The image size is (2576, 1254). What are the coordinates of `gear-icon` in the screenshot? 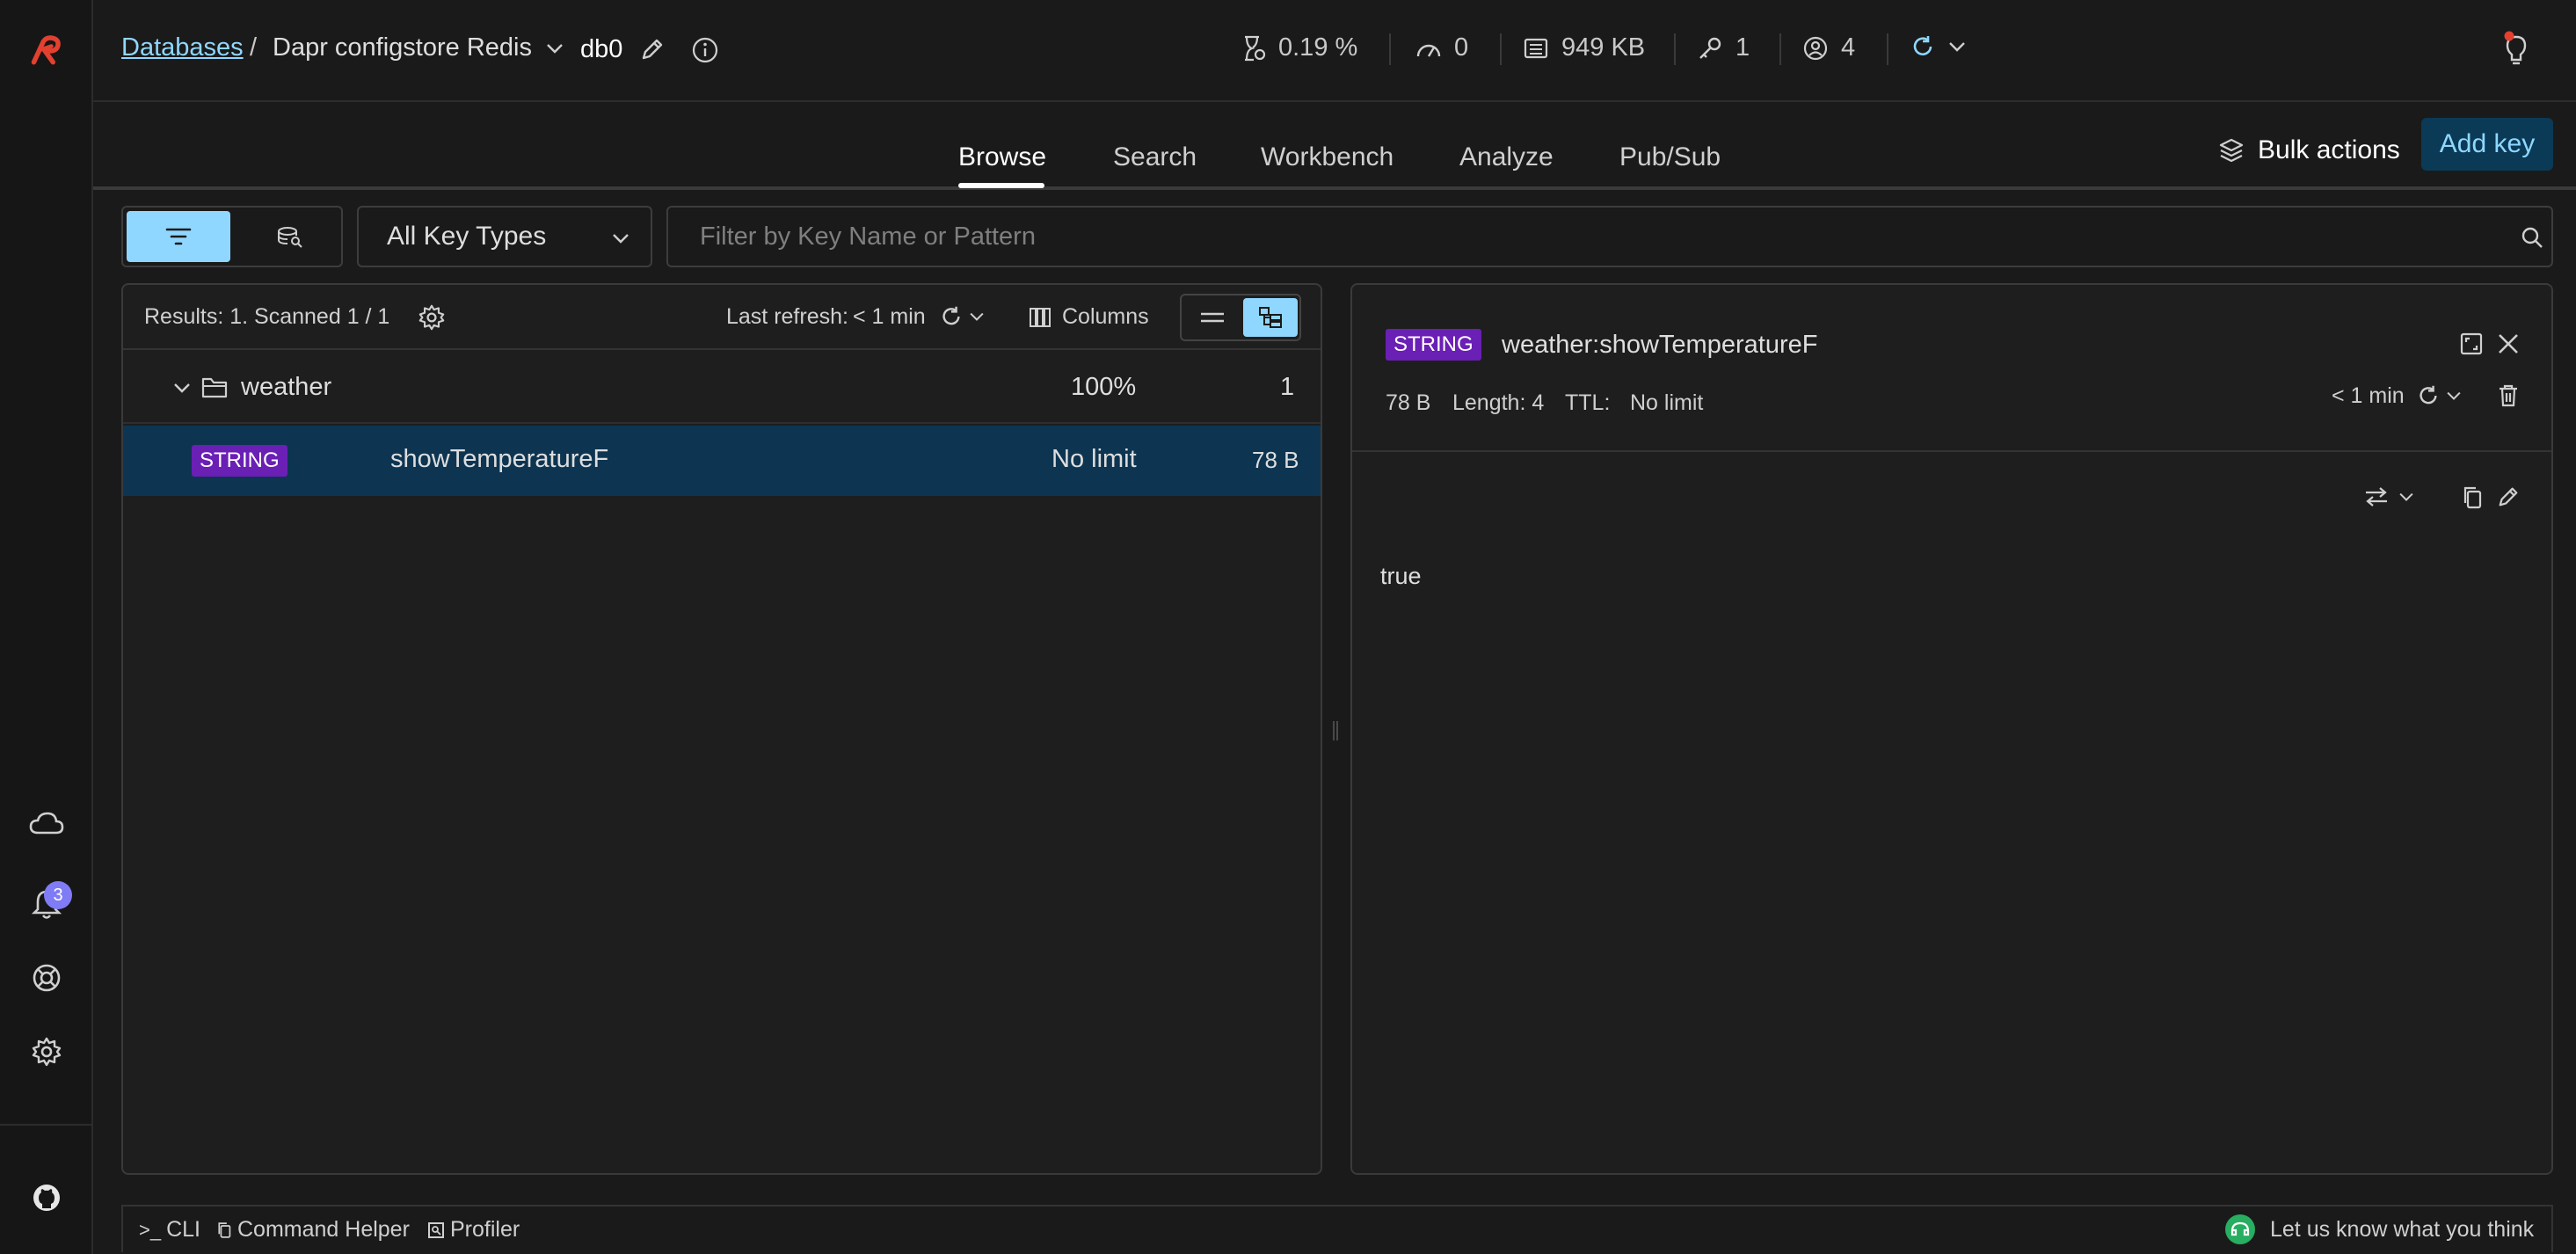 It's located at (46, 1051).